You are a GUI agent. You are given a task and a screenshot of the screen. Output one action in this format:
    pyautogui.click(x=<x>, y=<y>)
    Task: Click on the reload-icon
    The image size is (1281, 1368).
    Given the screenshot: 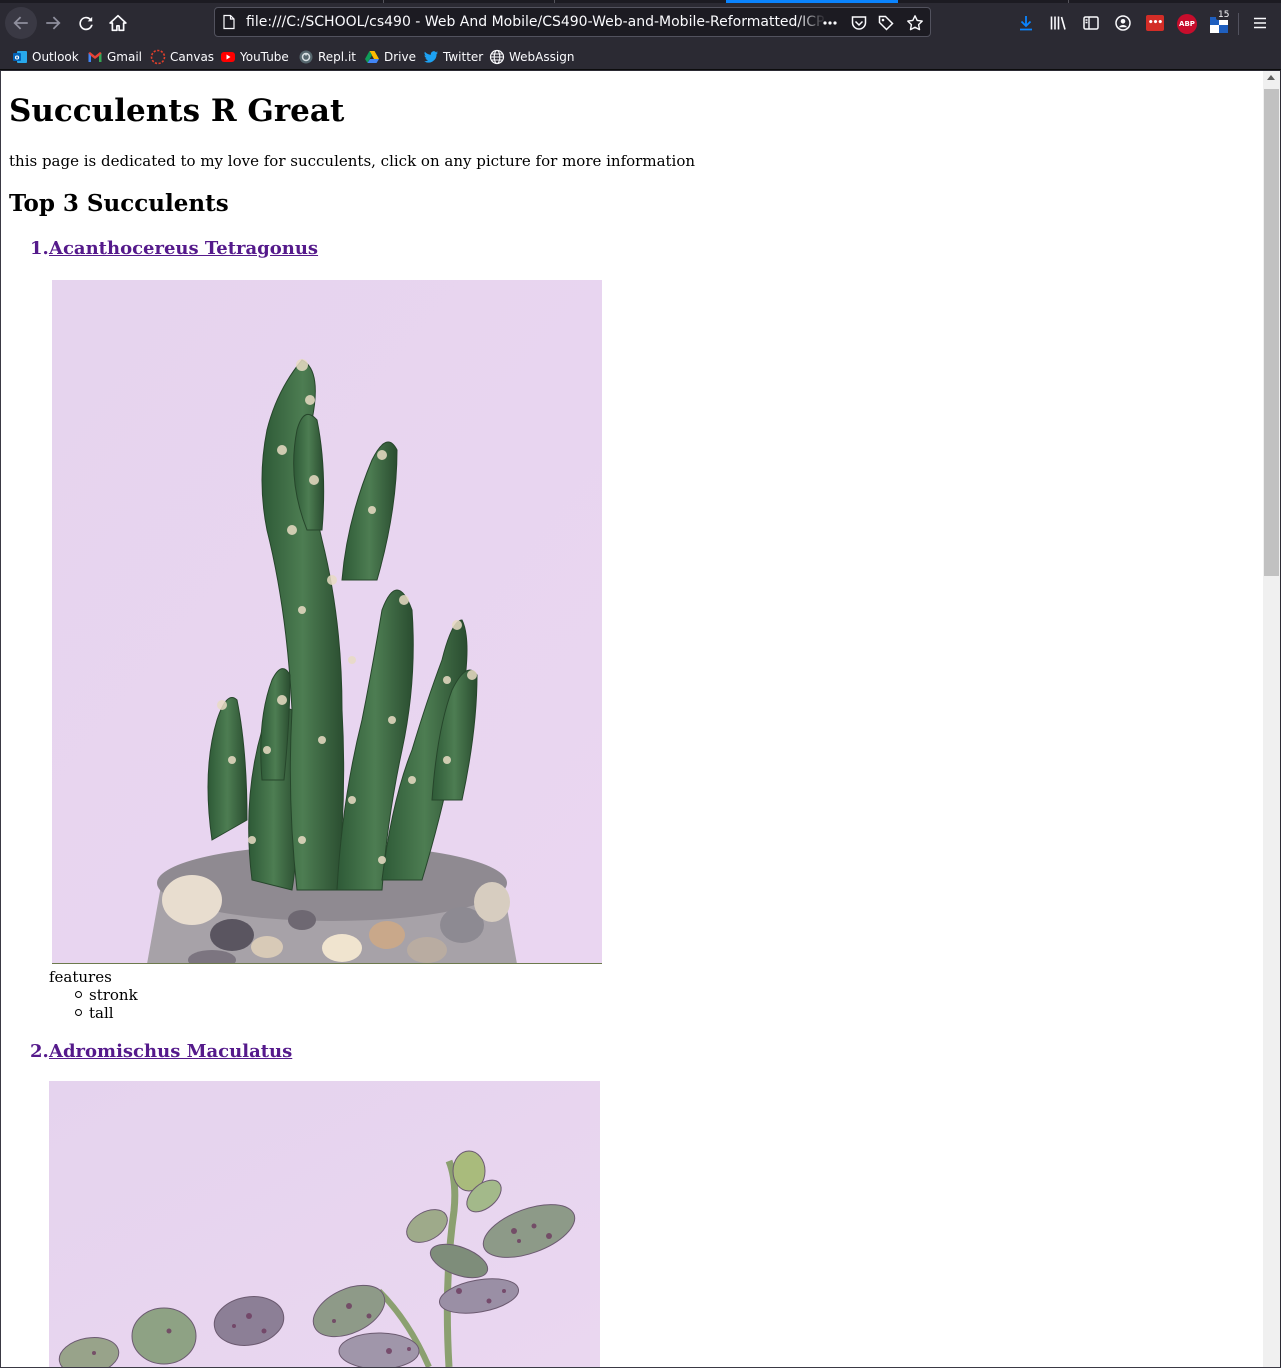 What is the action you would take?
    pyautogui.click(x=86, y=23)
    